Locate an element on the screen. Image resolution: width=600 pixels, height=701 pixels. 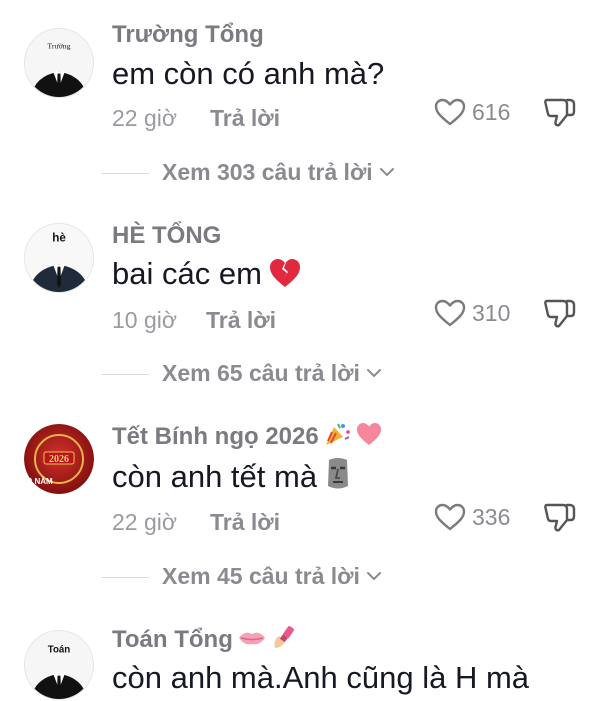
avatar: 2026 80 NĂM is located at coordinates (59, 459).